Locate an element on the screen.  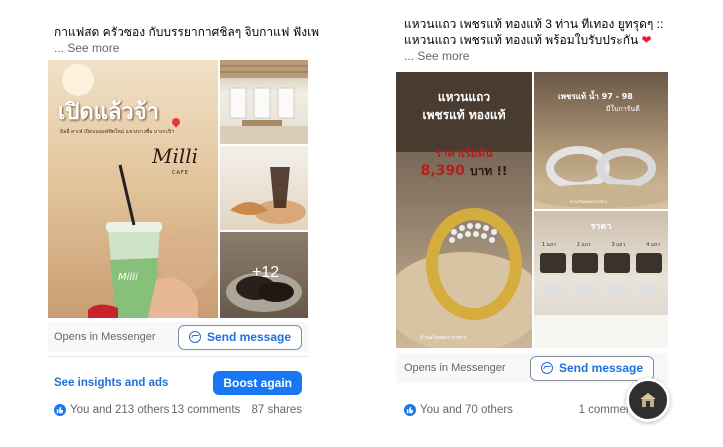
interior-art is located at coordinates (264, 102).